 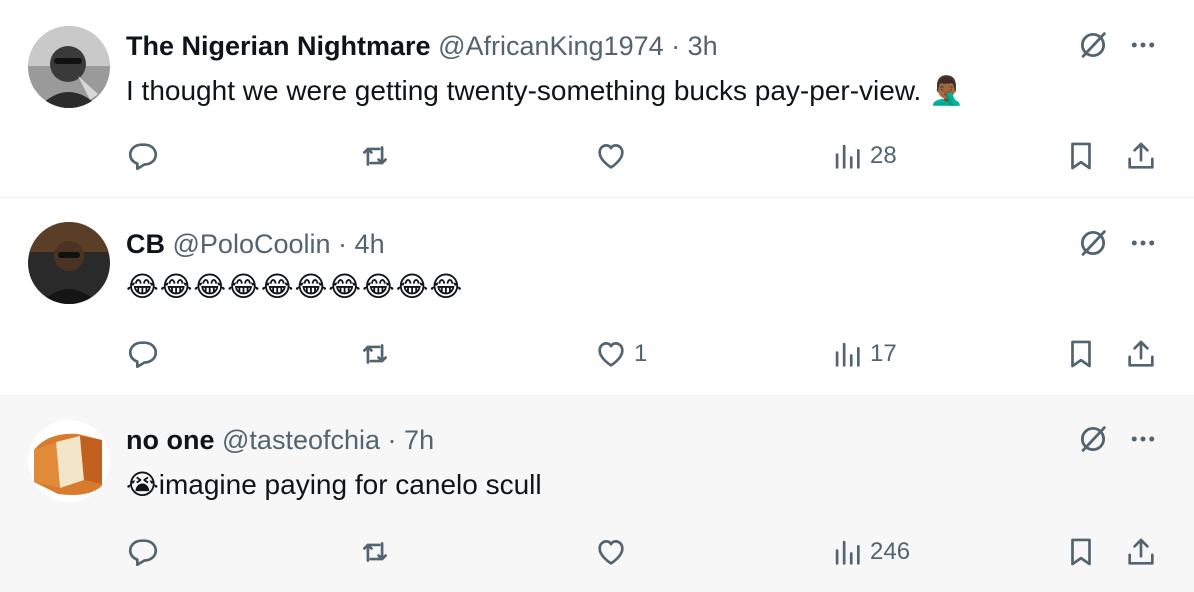 I want to click on tweet-header: CB @PoloCoolin · 4h, so click(x=255, y=244).